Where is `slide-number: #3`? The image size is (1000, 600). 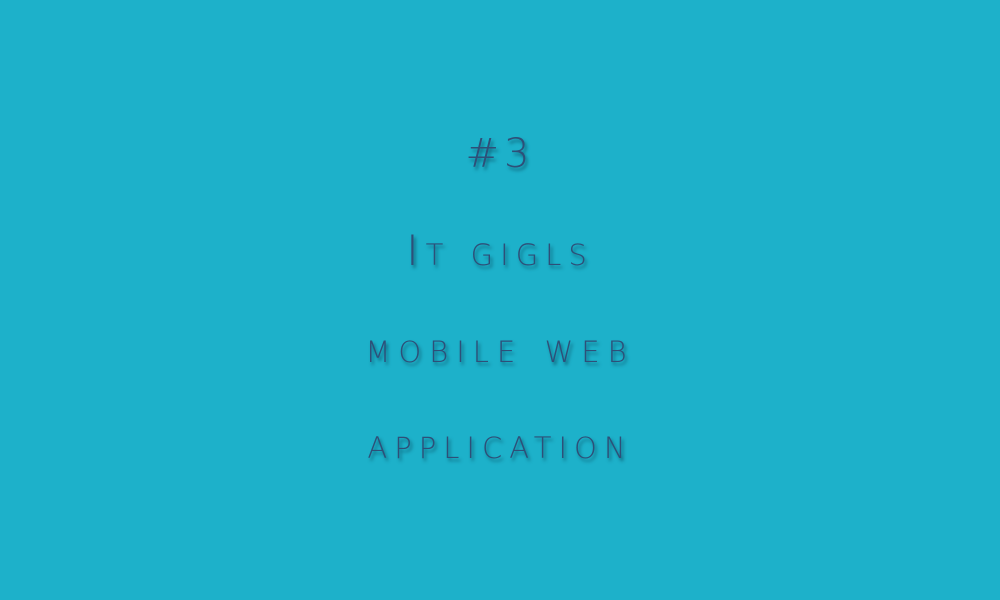
slide-number: #3 is located at coordinates (500, 154).